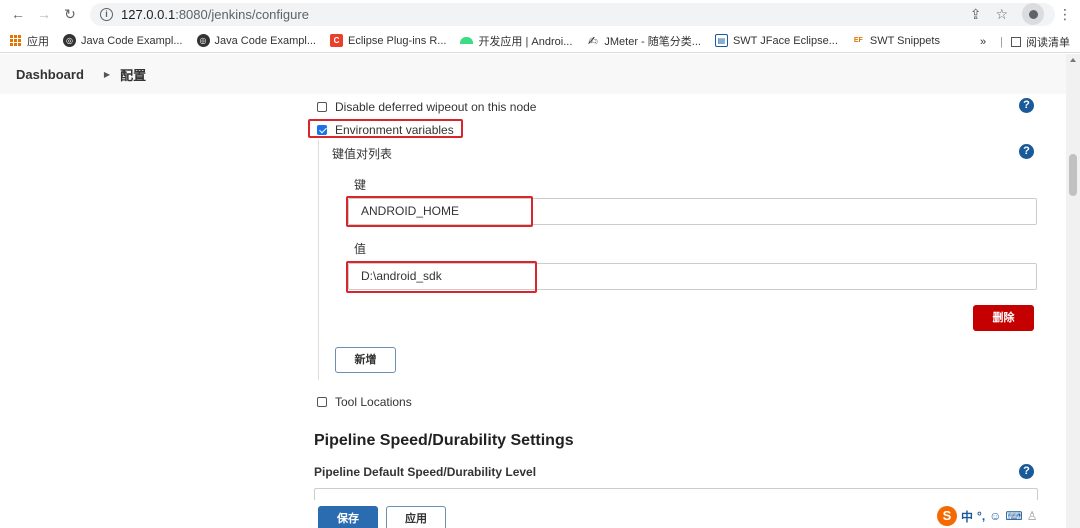  I want to click on key-label: 键, so click(360, 185).